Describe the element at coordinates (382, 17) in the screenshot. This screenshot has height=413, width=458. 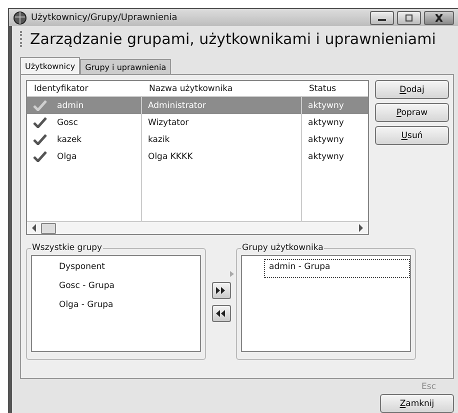
I see `minimize-button` at that location.